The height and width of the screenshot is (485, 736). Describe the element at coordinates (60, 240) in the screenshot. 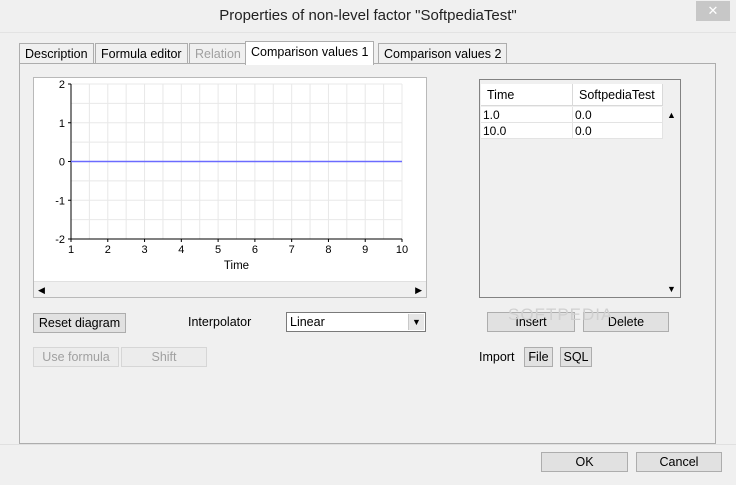

I see `y-tick-label: -2` at that location.